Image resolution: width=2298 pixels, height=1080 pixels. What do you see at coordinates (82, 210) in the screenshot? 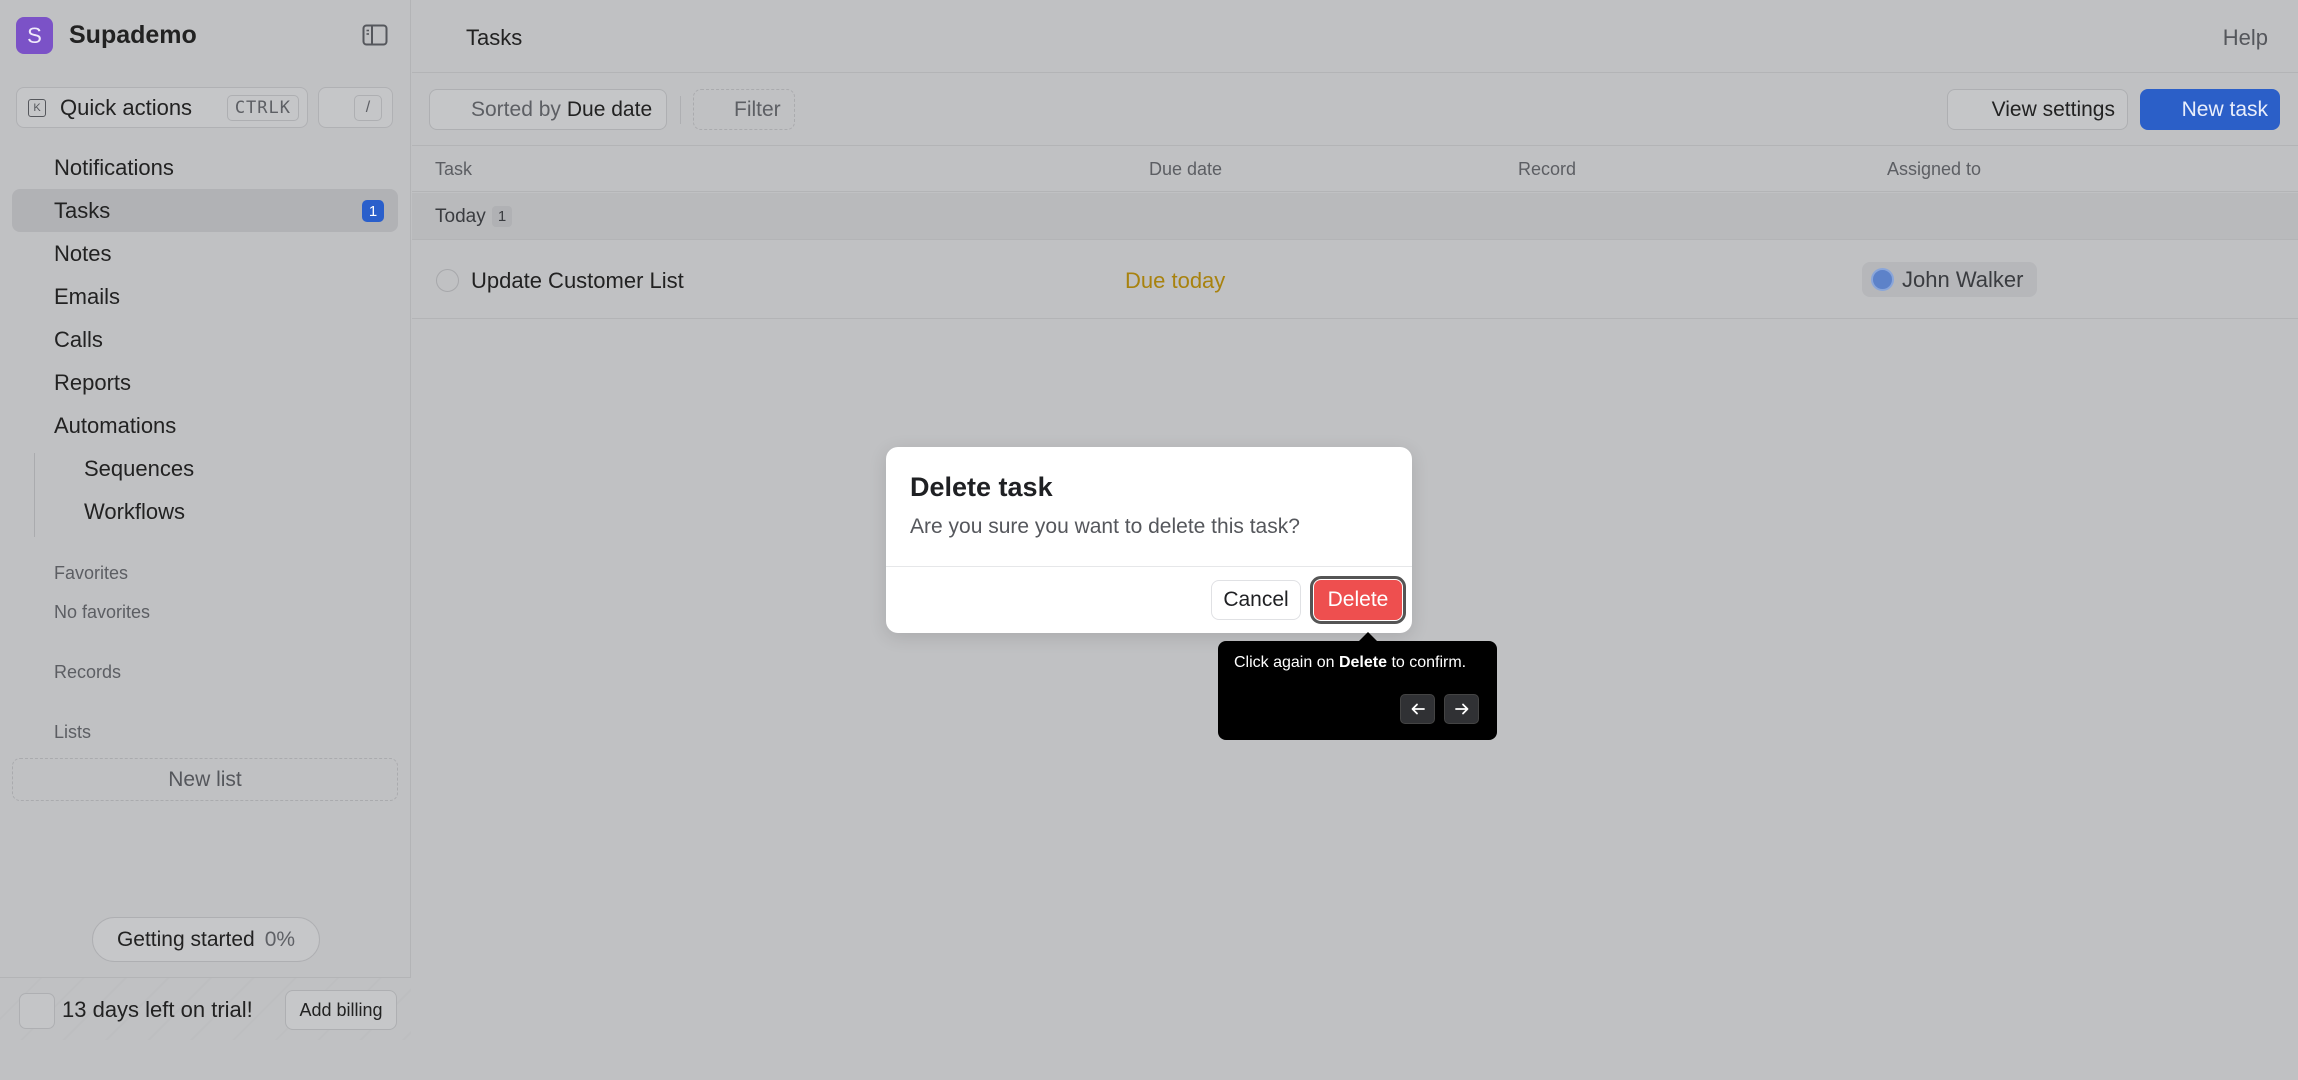
I see `sidebar-item-label: Tasks` at bounding box center [82, 210].